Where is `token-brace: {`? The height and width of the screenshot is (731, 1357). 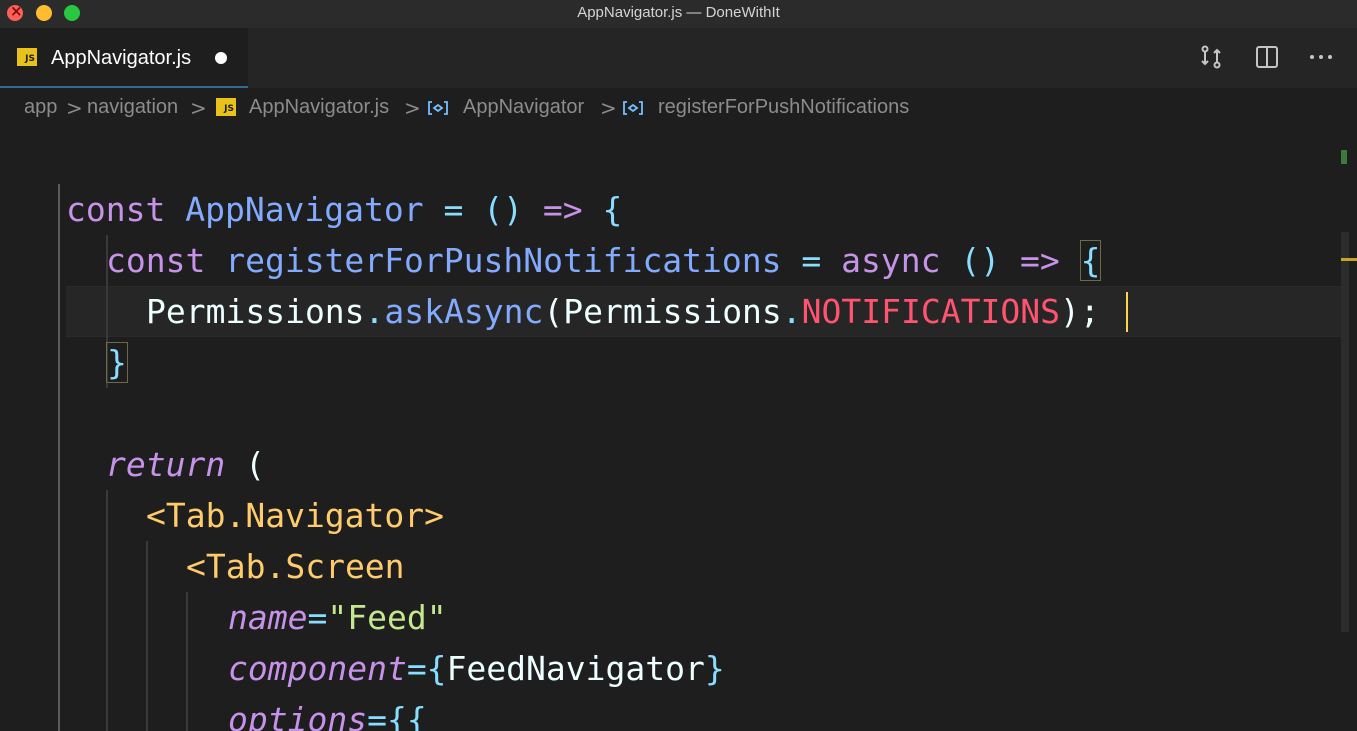 token-brace: { is located at coordinates (612, 209).